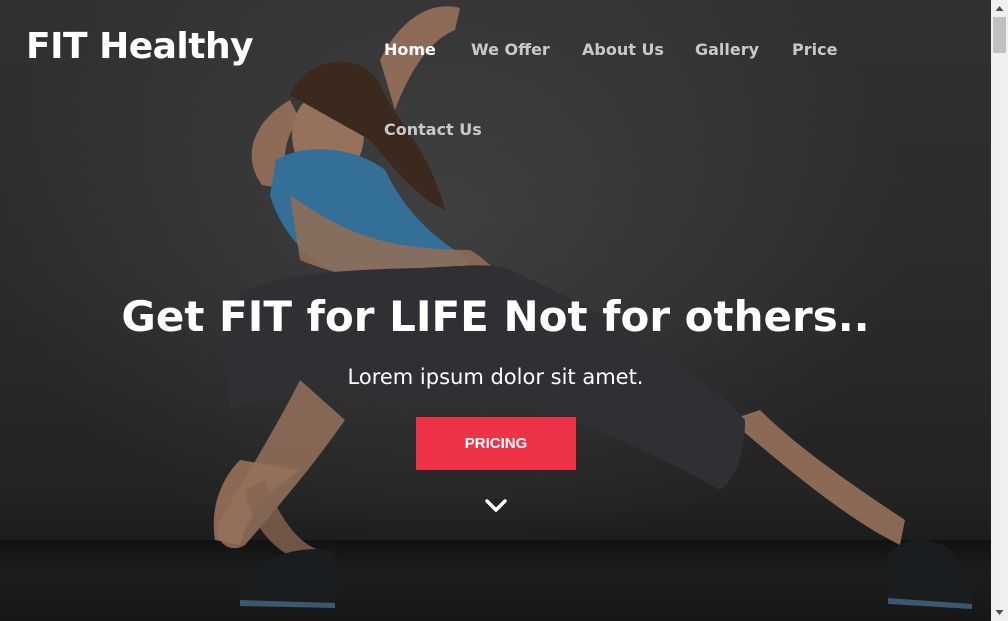  Describe the element at coordinates (495, 316) in the screenshot. I see `hero-headline: Get FIT for LIFE Not for others..` at that location.